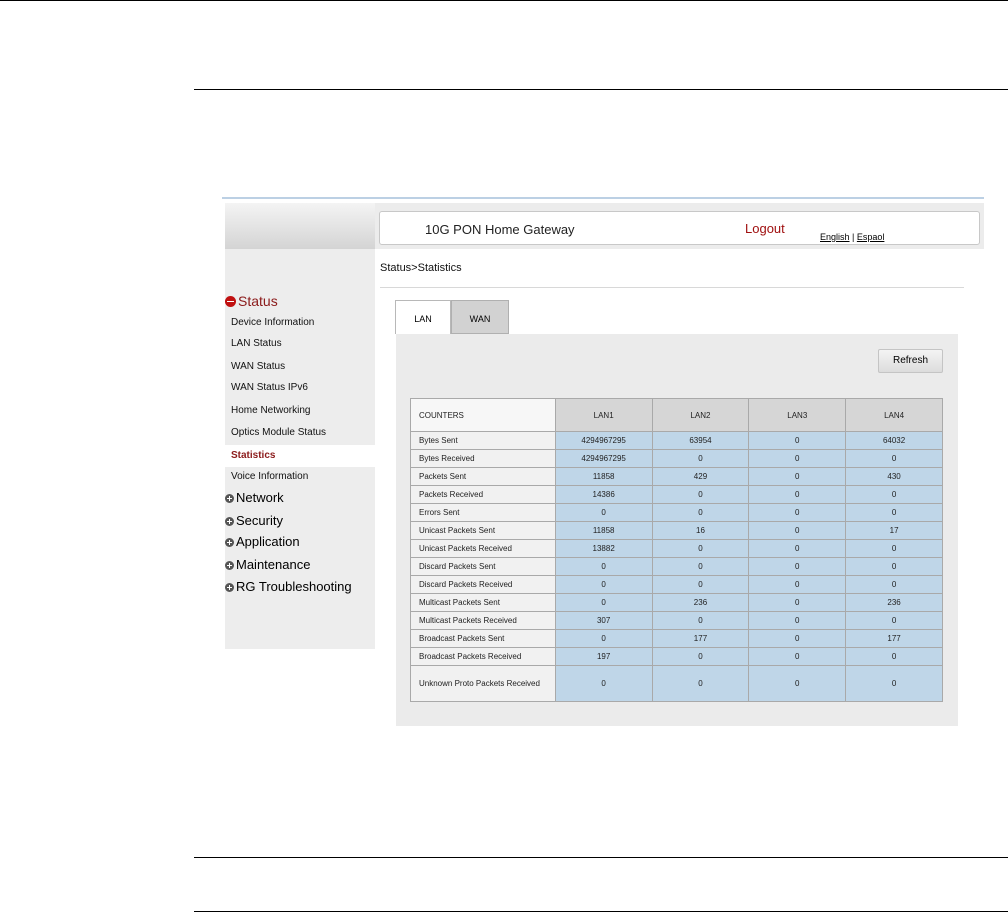 This screenshot has width=1008, height=922. What do you see at coordinates (483, 566) in the screenshot?
I see `counter-label: Discard Packets Sent` at bounding box center [483, 566].